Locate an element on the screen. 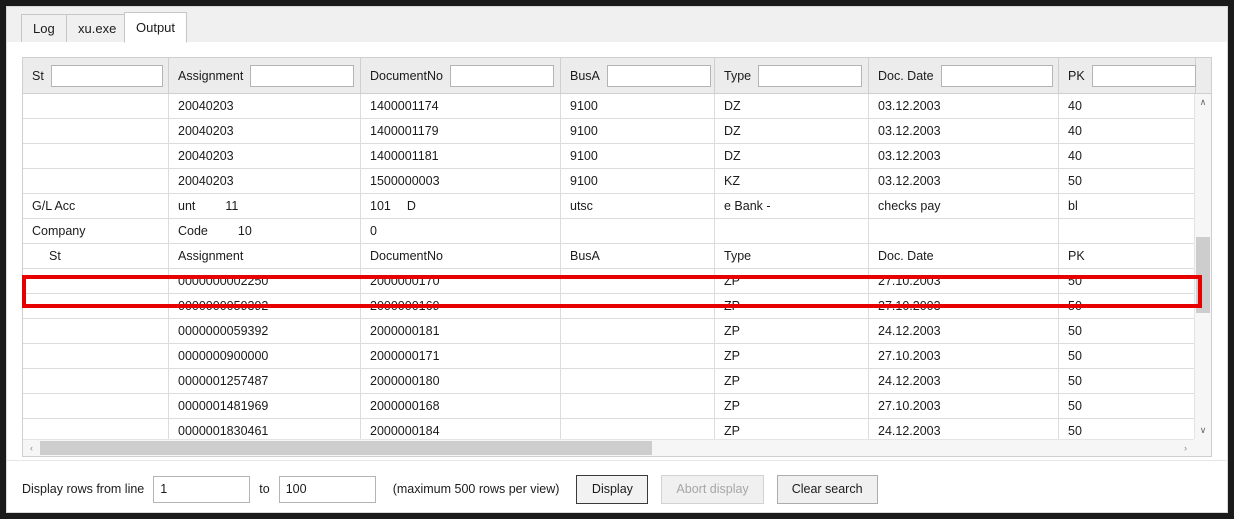  cell-text-docdate: checks pay is located at coordinates (909, 206).